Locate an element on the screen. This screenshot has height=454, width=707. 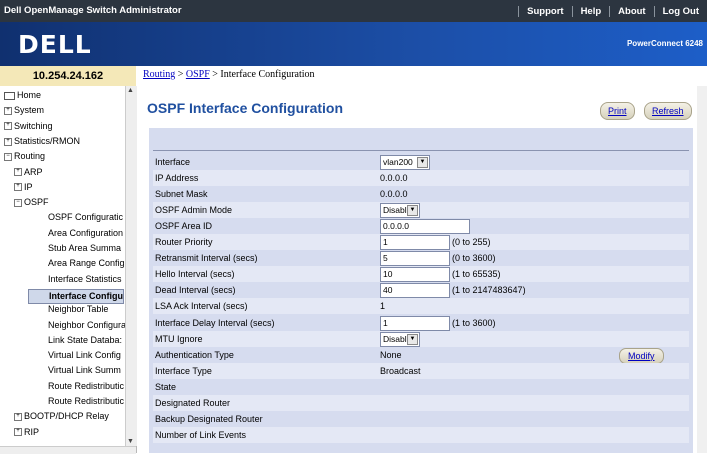
text-input: 0.0.0.0 is located at coordinates (425, 227).